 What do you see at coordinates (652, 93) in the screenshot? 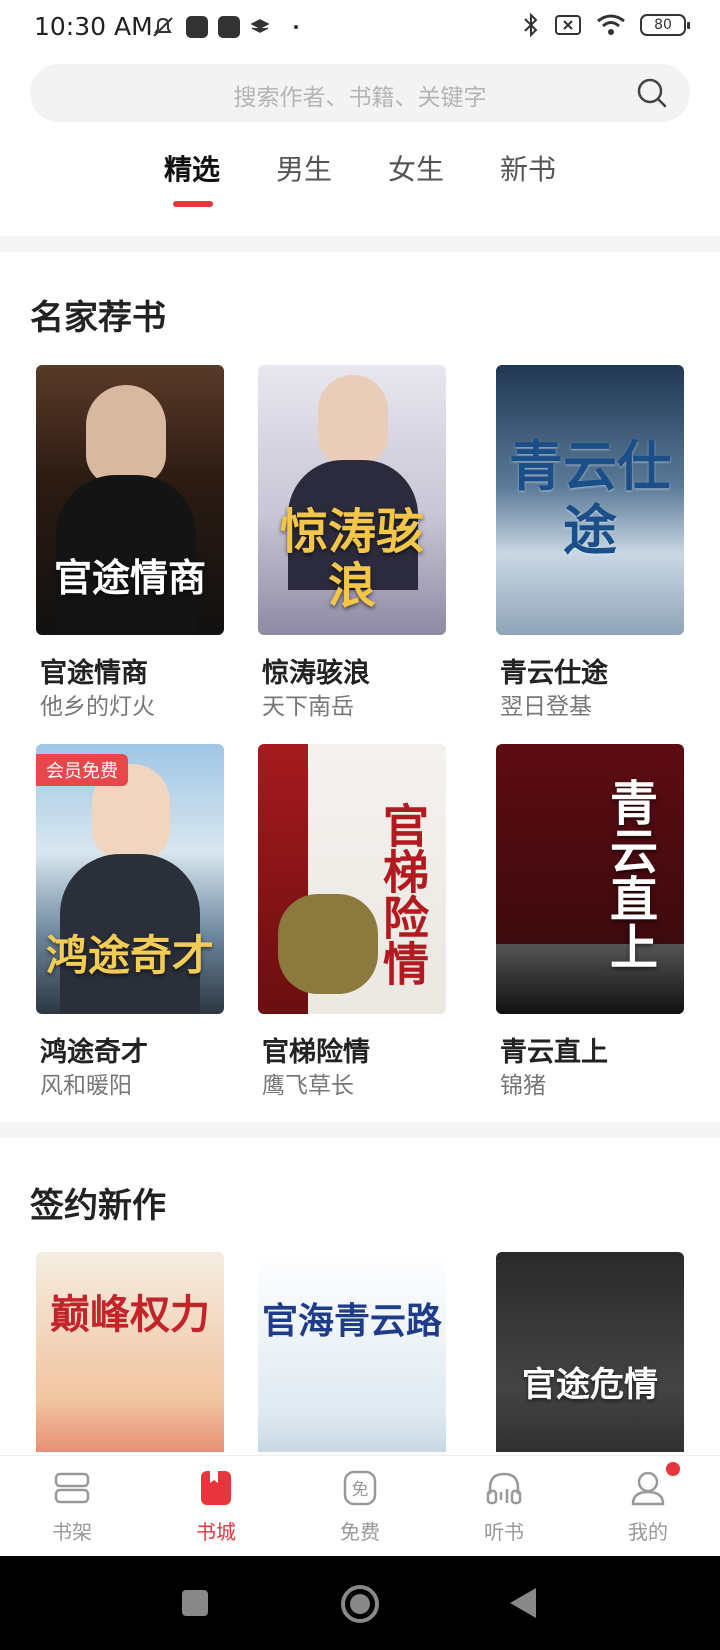
I see `search-icon` at bounding box center [652, 93].